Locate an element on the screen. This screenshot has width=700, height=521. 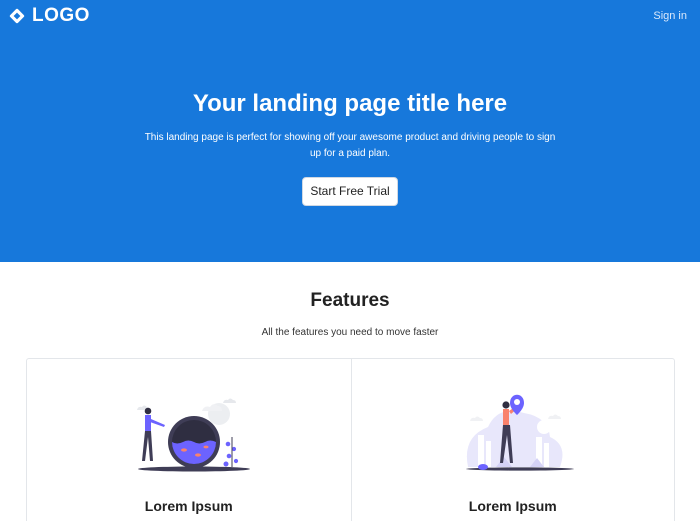
features-subtitle: All the features you need to move faster is located at coordinates (350, 332).